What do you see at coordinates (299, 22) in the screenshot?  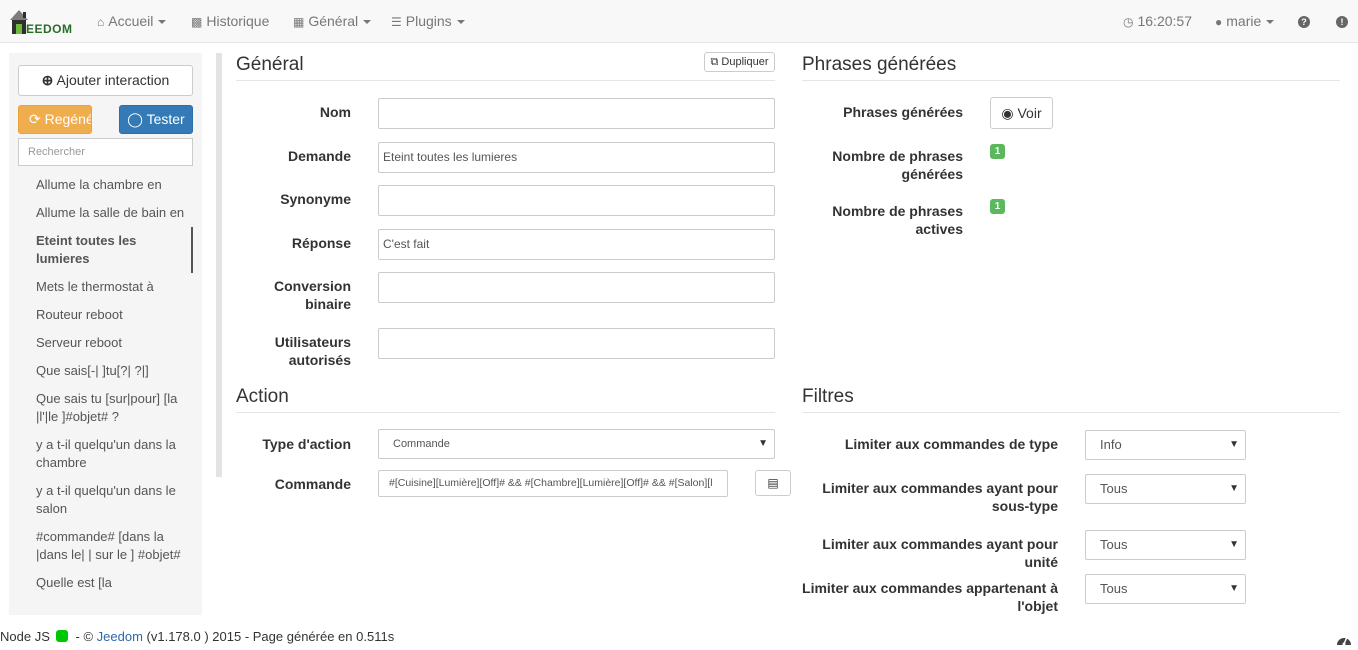 I see `table-icon: ▦` at bounding box center [299, 22].